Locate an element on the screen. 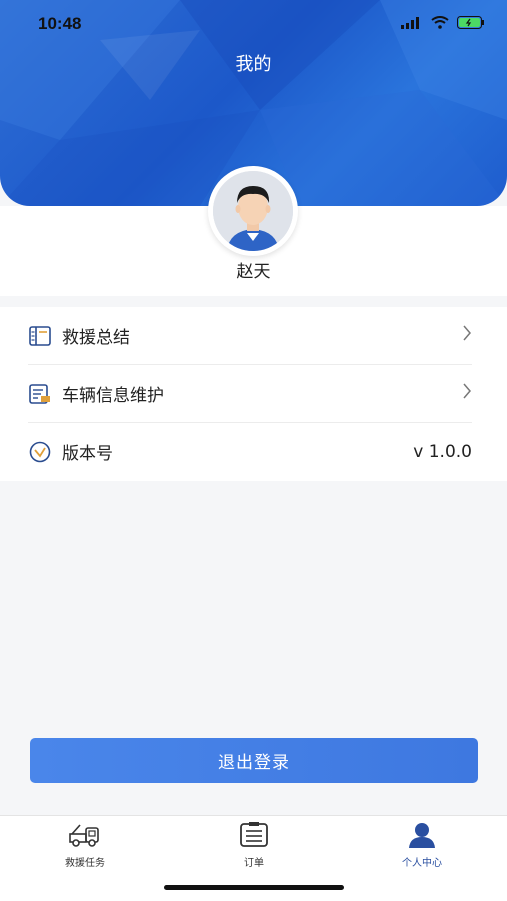 Image resolution: width=507 pixels, height=901 pixels. tab-label: 个人中心 is located at coordinates (422, 863).